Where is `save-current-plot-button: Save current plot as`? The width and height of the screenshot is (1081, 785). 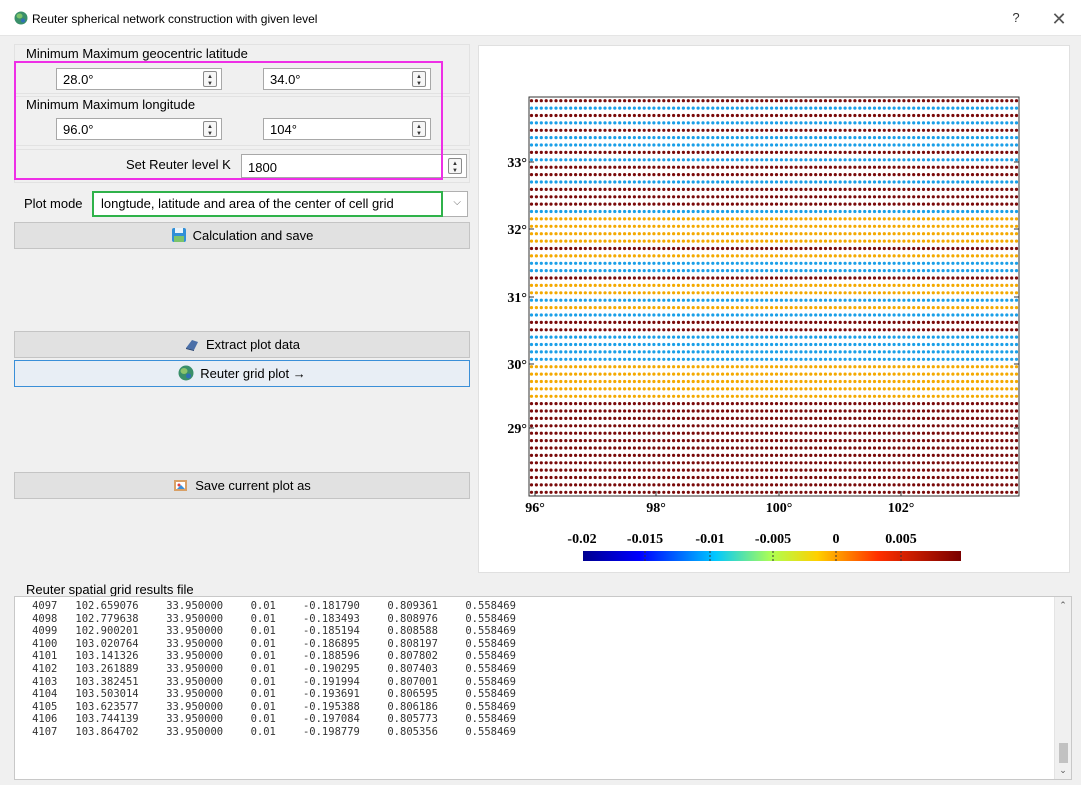 save-current-plot-button: Save current plot as is located at coordinates (242, 485).